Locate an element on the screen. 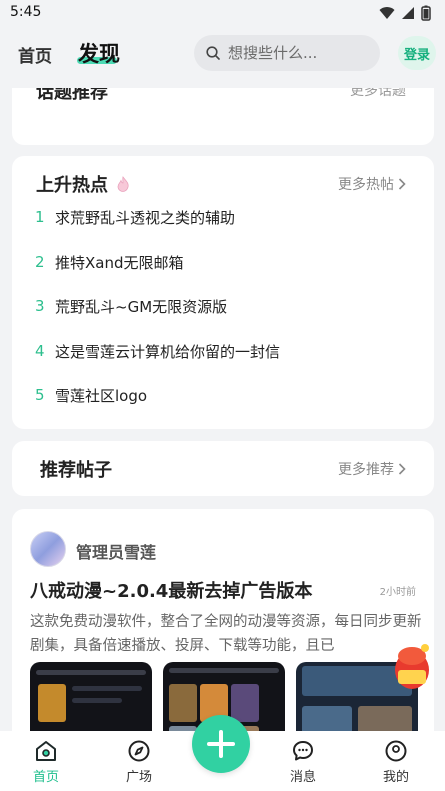 This screenshot has width=445, height=791. recommended-posts-card: 推荐帖子 更多推荐 is located at coordinates (223, 468).